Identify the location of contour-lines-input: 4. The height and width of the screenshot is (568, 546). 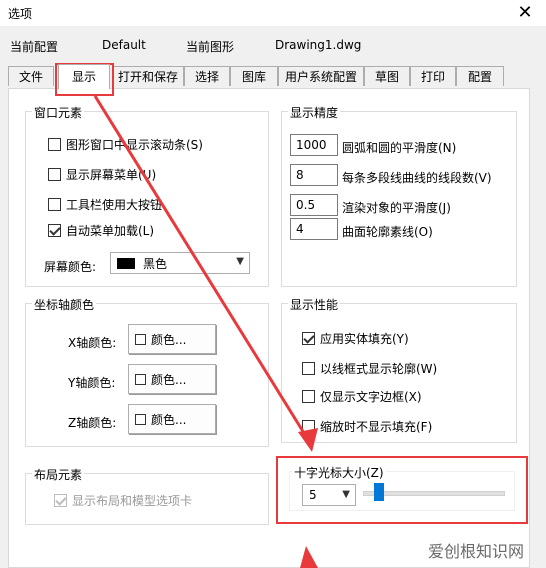
(314, 229).